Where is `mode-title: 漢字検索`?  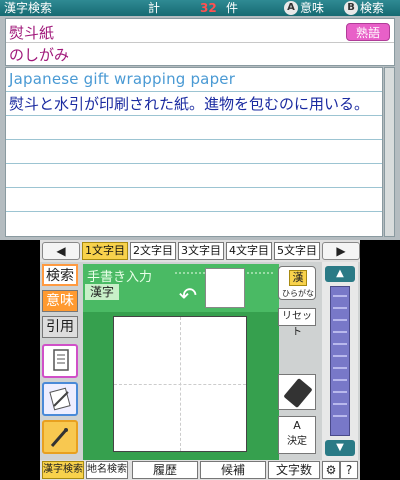 mode-title: 漢字検索 is located at coordinates (28, 8).